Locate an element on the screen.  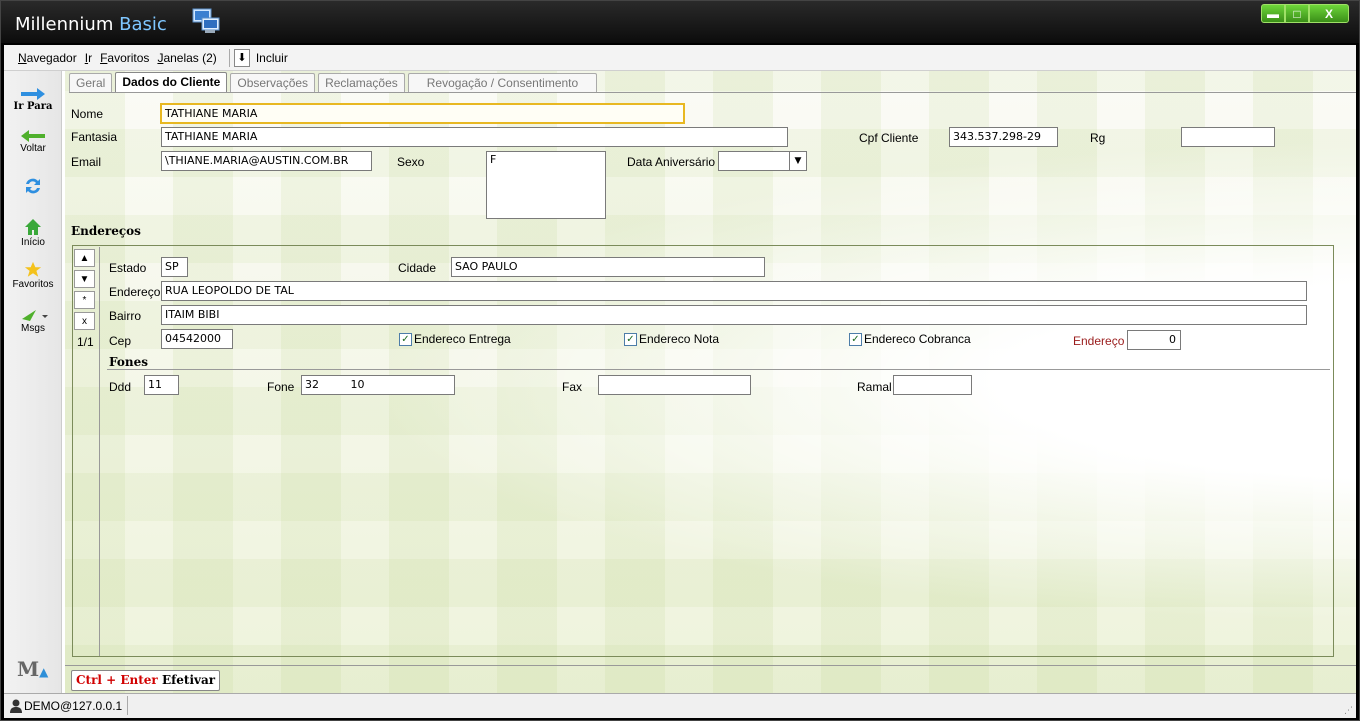
rg-field is located at coordinates (1228, 137).